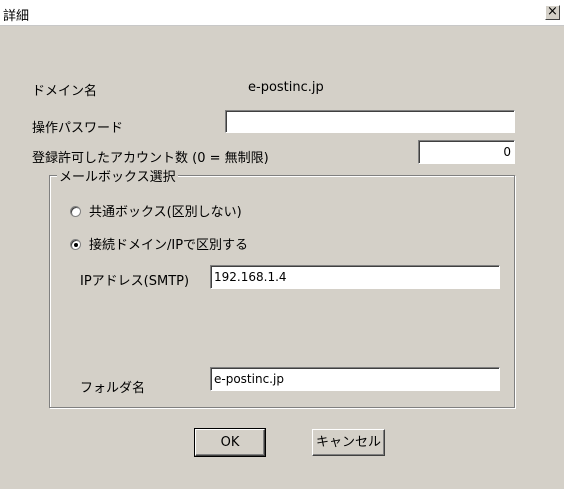 The height and width of the screenshot is (489, 564). Describe the element at coordinates (466, 152) in the screenshot. I see `accounts-limit-field` at that location.